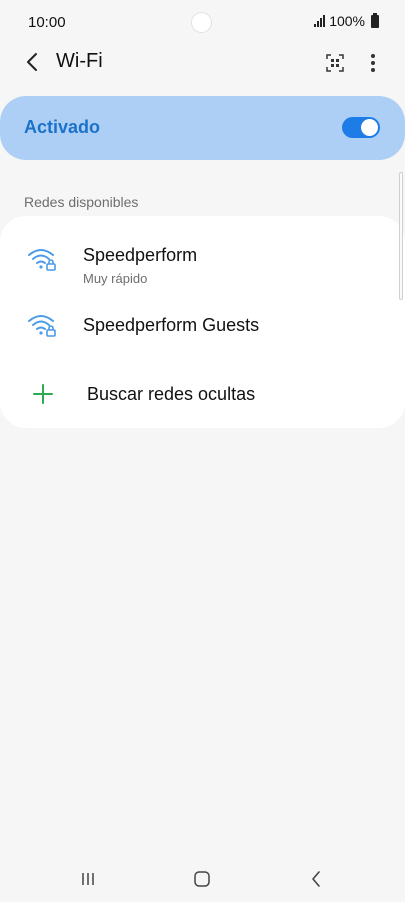 The height and width of the screenshot is (902, 405). Describe the element at coordinates (79, 61) in the screenshot. I see `page-title: Wi-Fi` at that location.